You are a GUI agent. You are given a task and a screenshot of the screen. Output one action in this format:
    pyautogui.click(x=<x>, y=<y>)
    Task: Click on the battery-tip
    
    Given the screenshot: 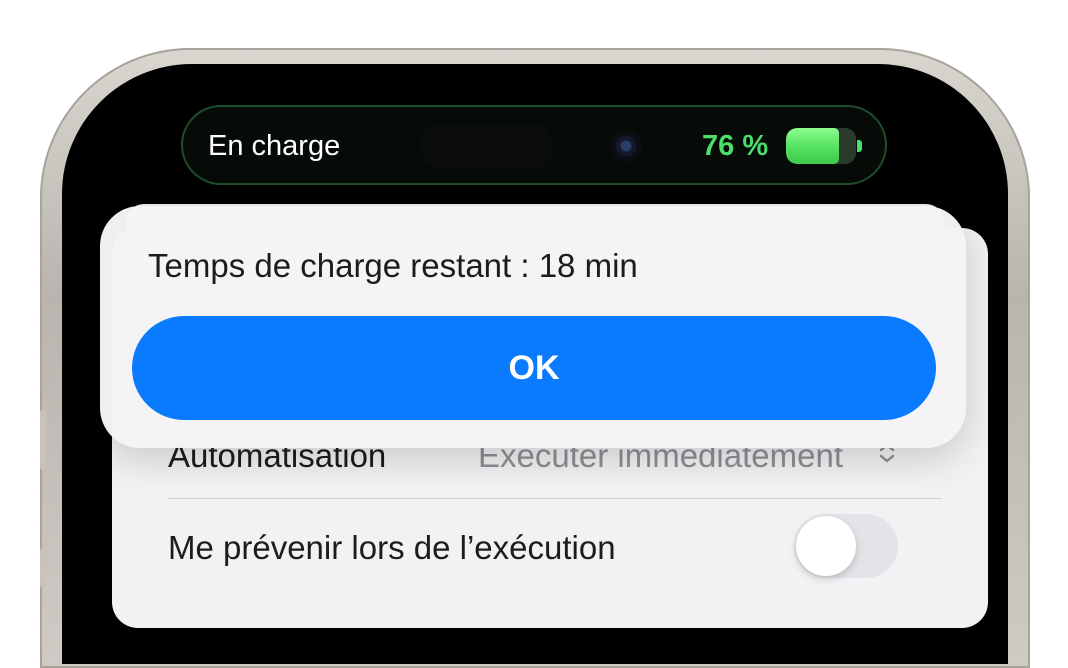 What is the action you would take?
    pyautogui.click(x=859, y=146)
    